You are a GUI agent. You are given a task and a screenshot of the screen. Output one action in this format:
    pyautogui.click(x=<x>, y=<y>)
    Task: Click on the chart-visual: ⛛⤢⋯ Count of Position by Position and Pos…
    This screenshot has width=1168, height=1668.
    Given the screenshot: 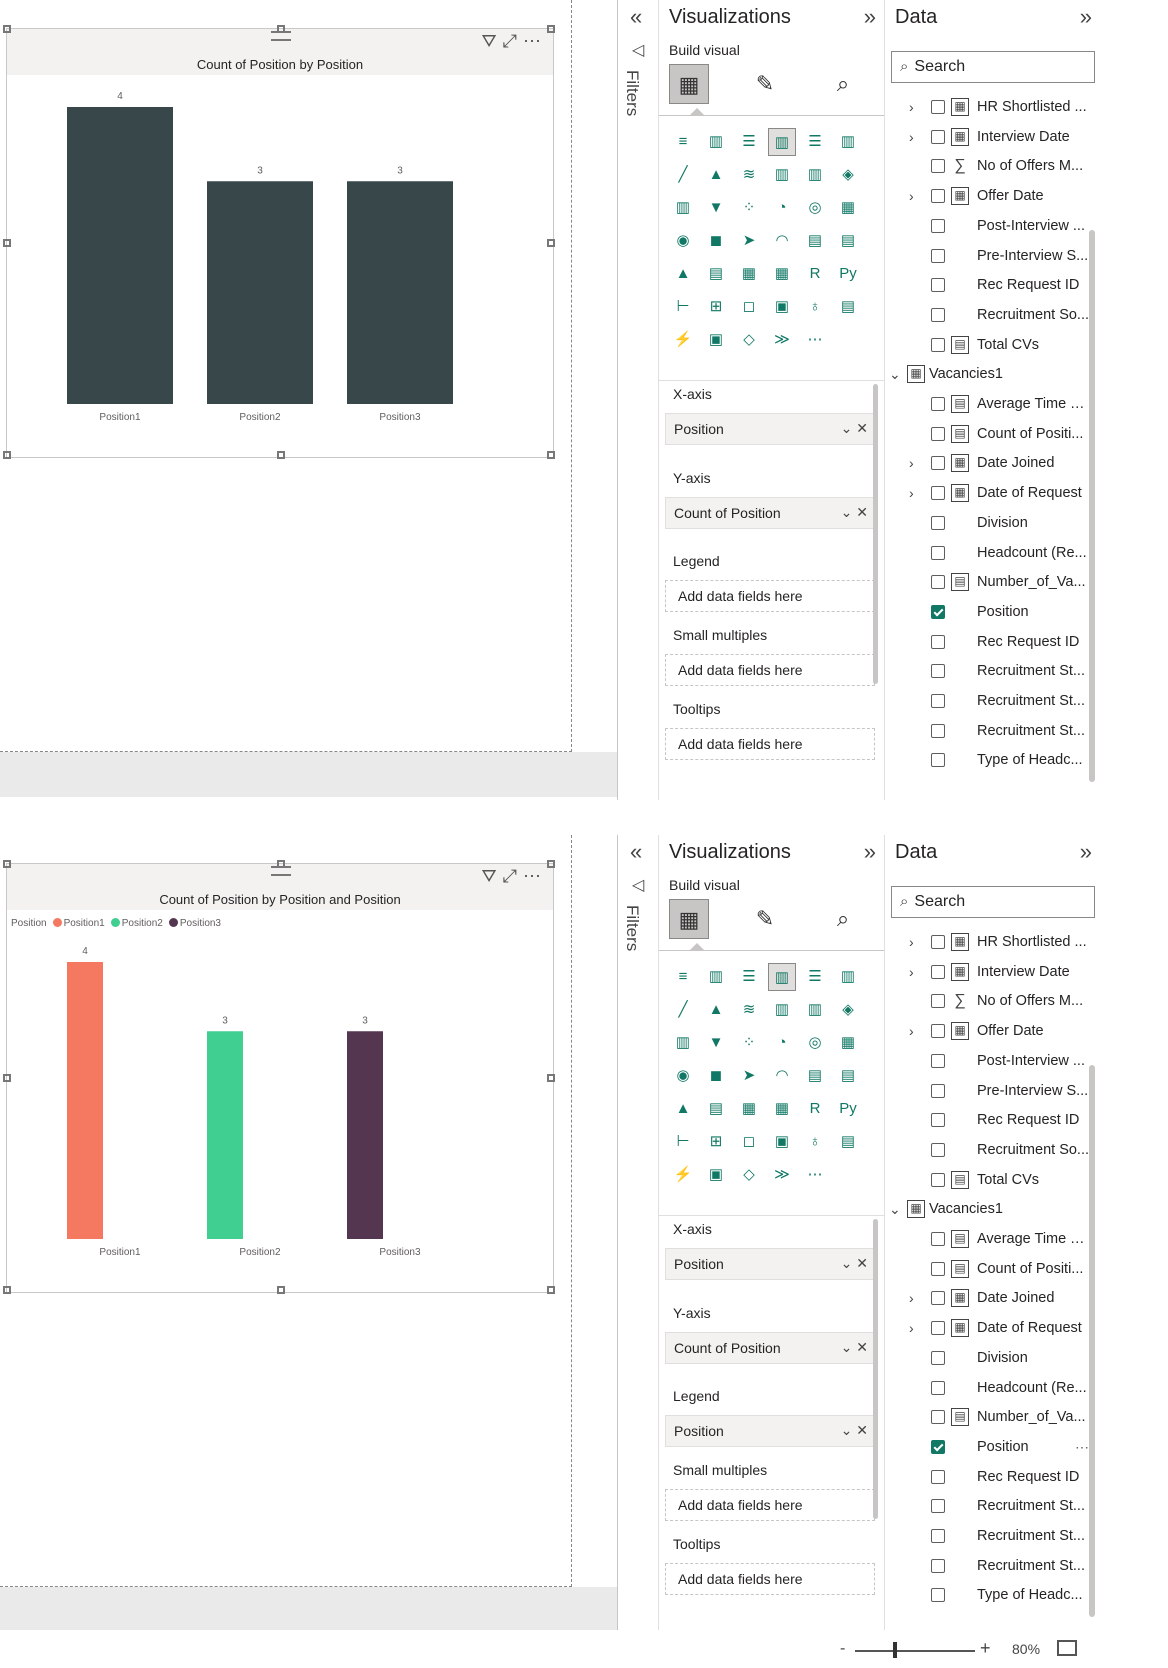 What is the action you would take?
    pyautogui.click(x=279, y=1077)
    